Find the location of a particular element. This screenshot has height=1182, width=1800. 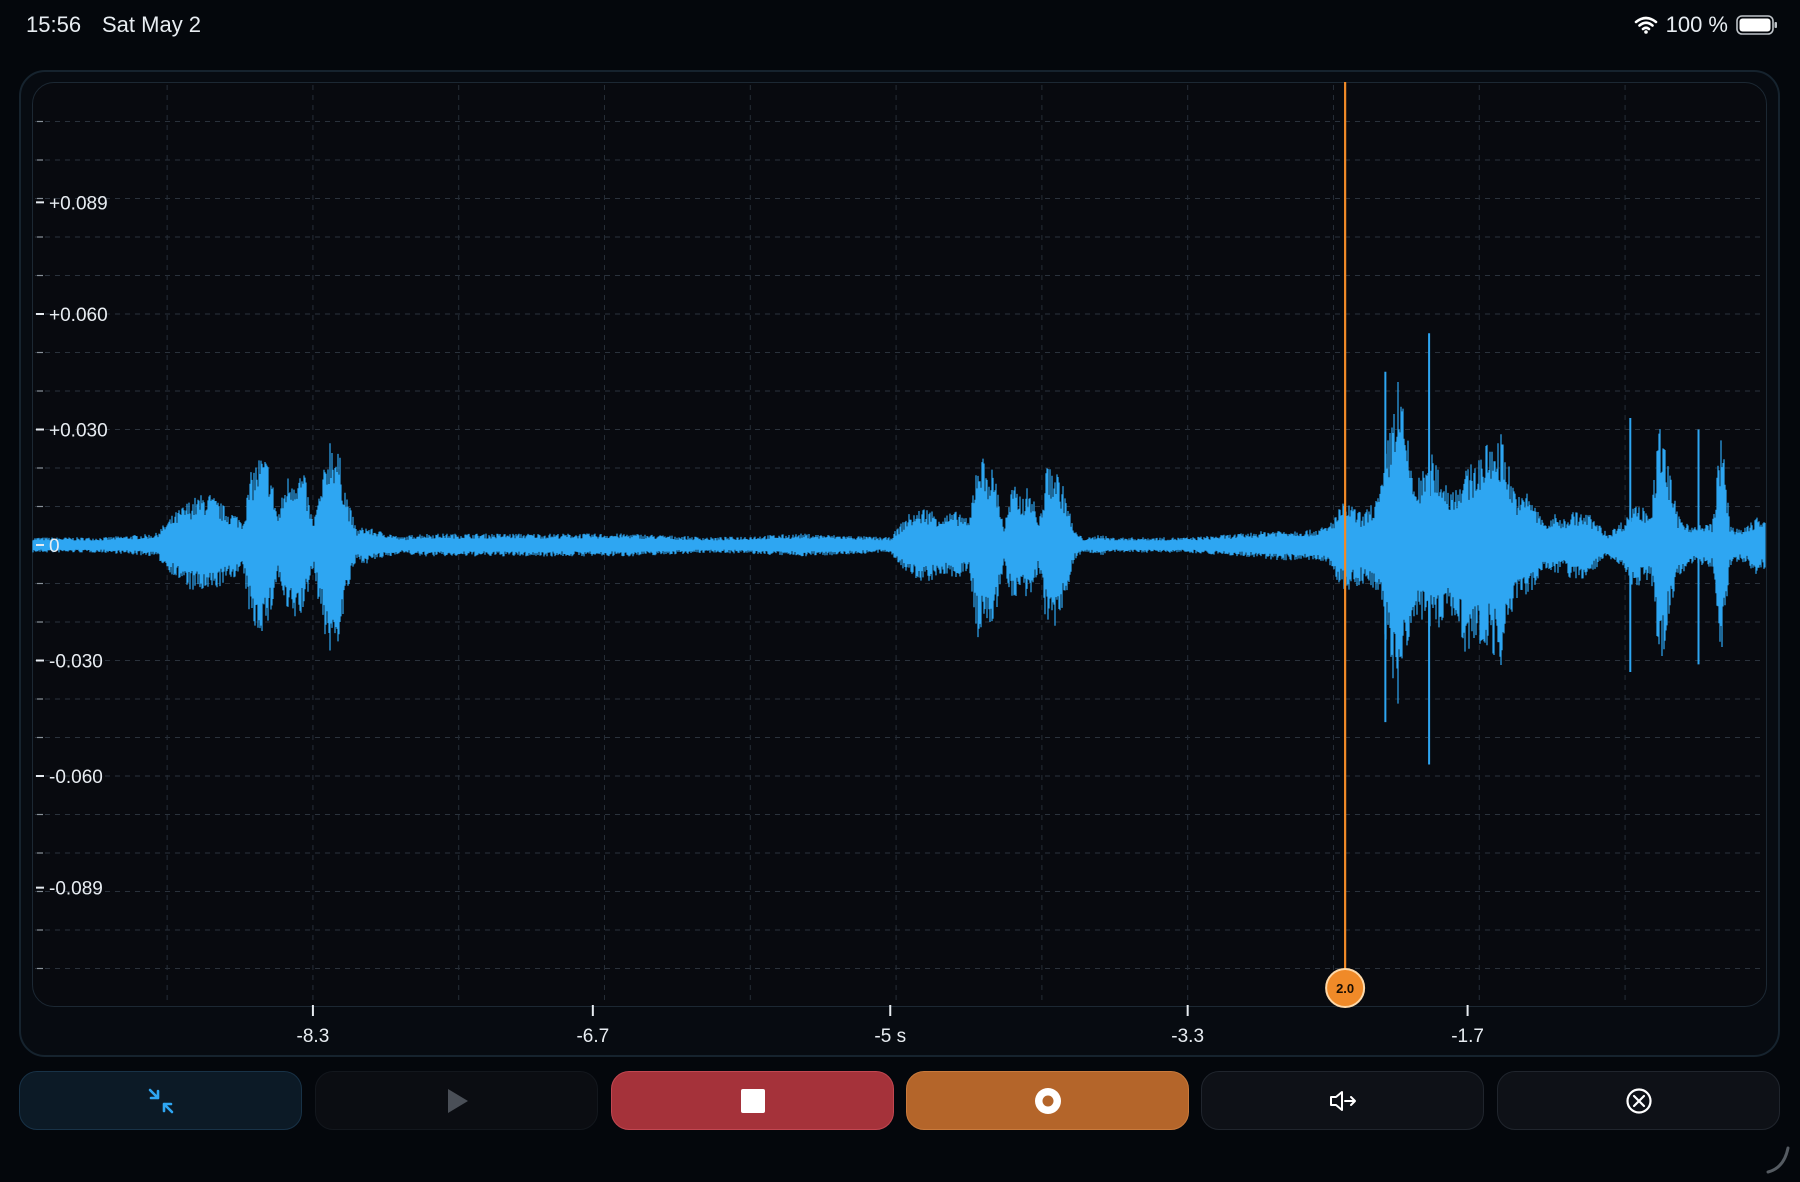

y-tick-label: -0.030 is located at coordinates (76, 662).